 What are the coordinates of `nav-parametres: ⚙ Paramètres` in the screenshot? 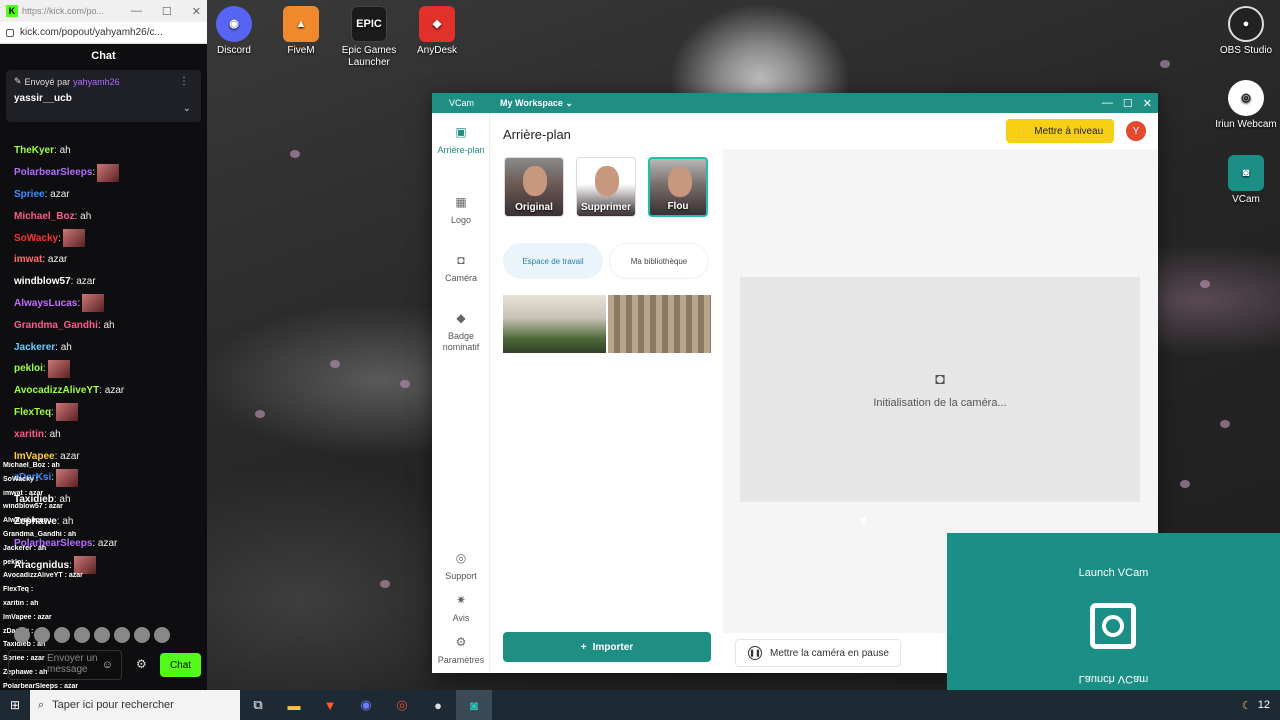 It's located at (461, 651).